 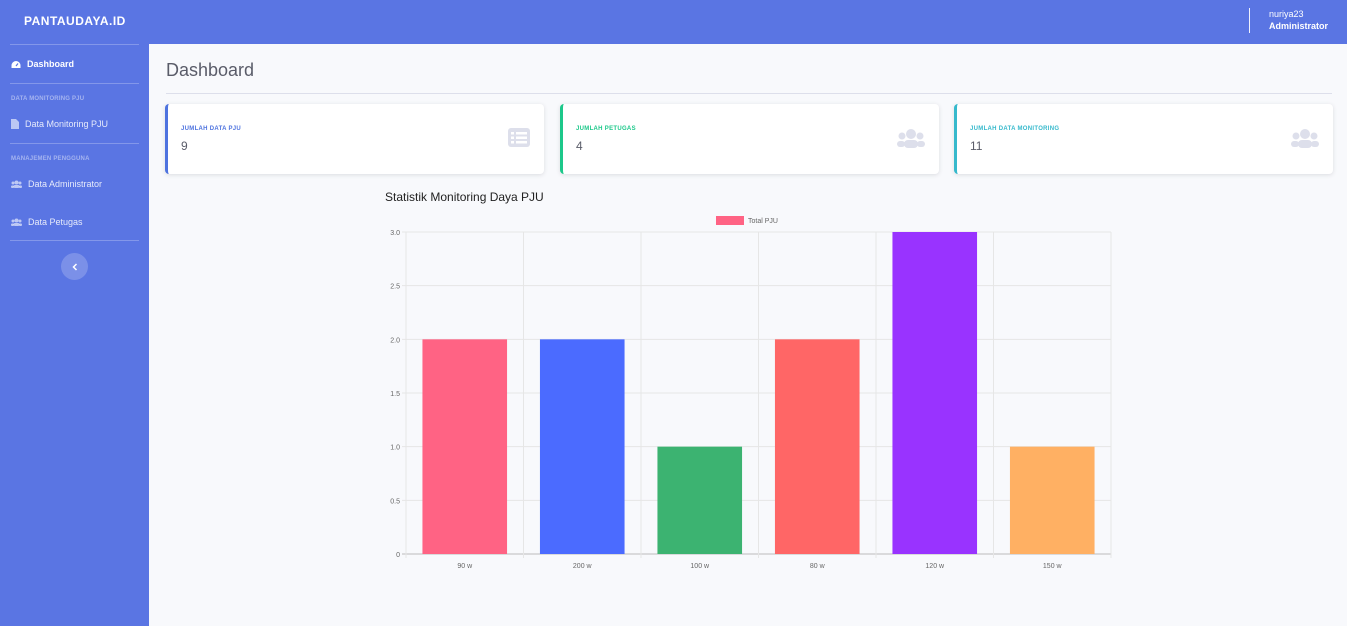 What do you see at coordinates (15, 124) in the screenshot?
I see `file-icon` at bounding box center [15, 124].